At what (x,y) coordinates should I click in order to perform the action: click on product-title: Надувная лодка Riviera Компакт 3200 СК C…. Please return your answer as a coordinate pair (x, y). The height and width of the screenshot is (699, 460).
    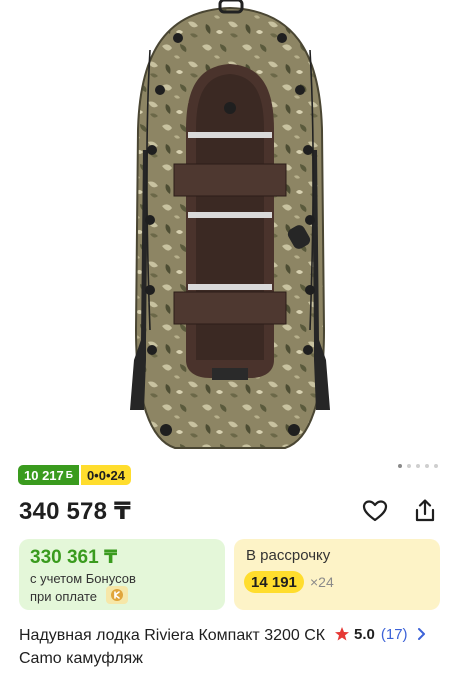
    Looking at the image, I should click on (172, 647).